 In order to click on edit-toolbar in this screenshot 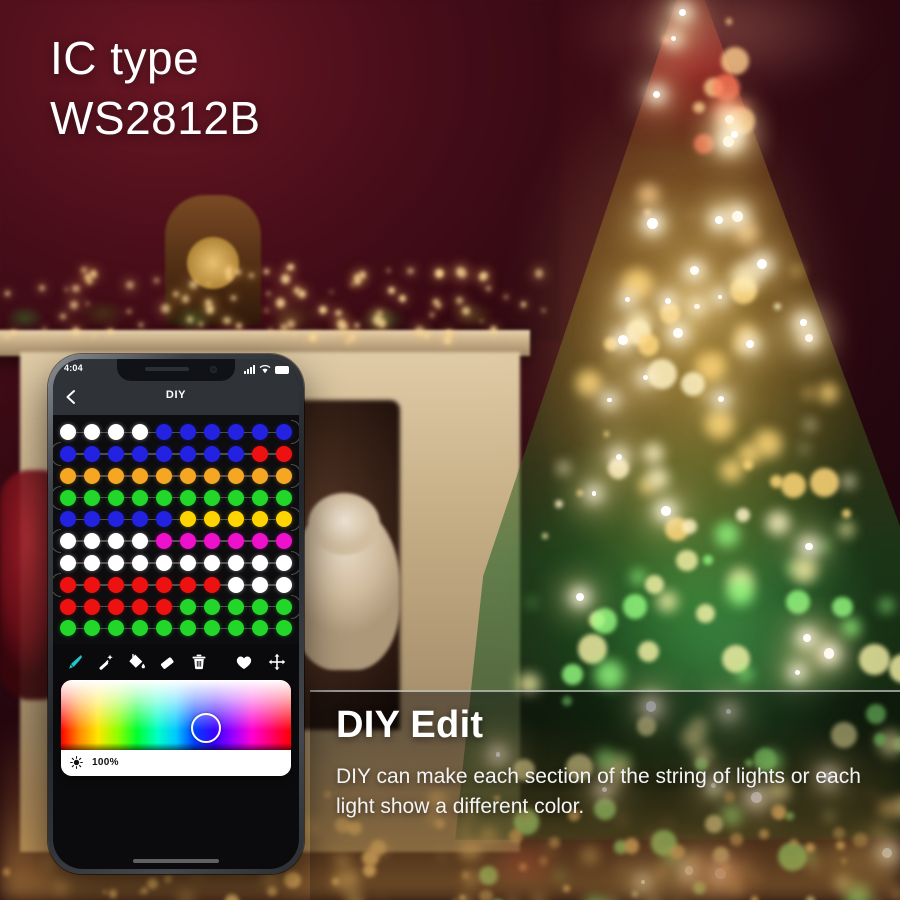, I will do `click(176, 661)`.